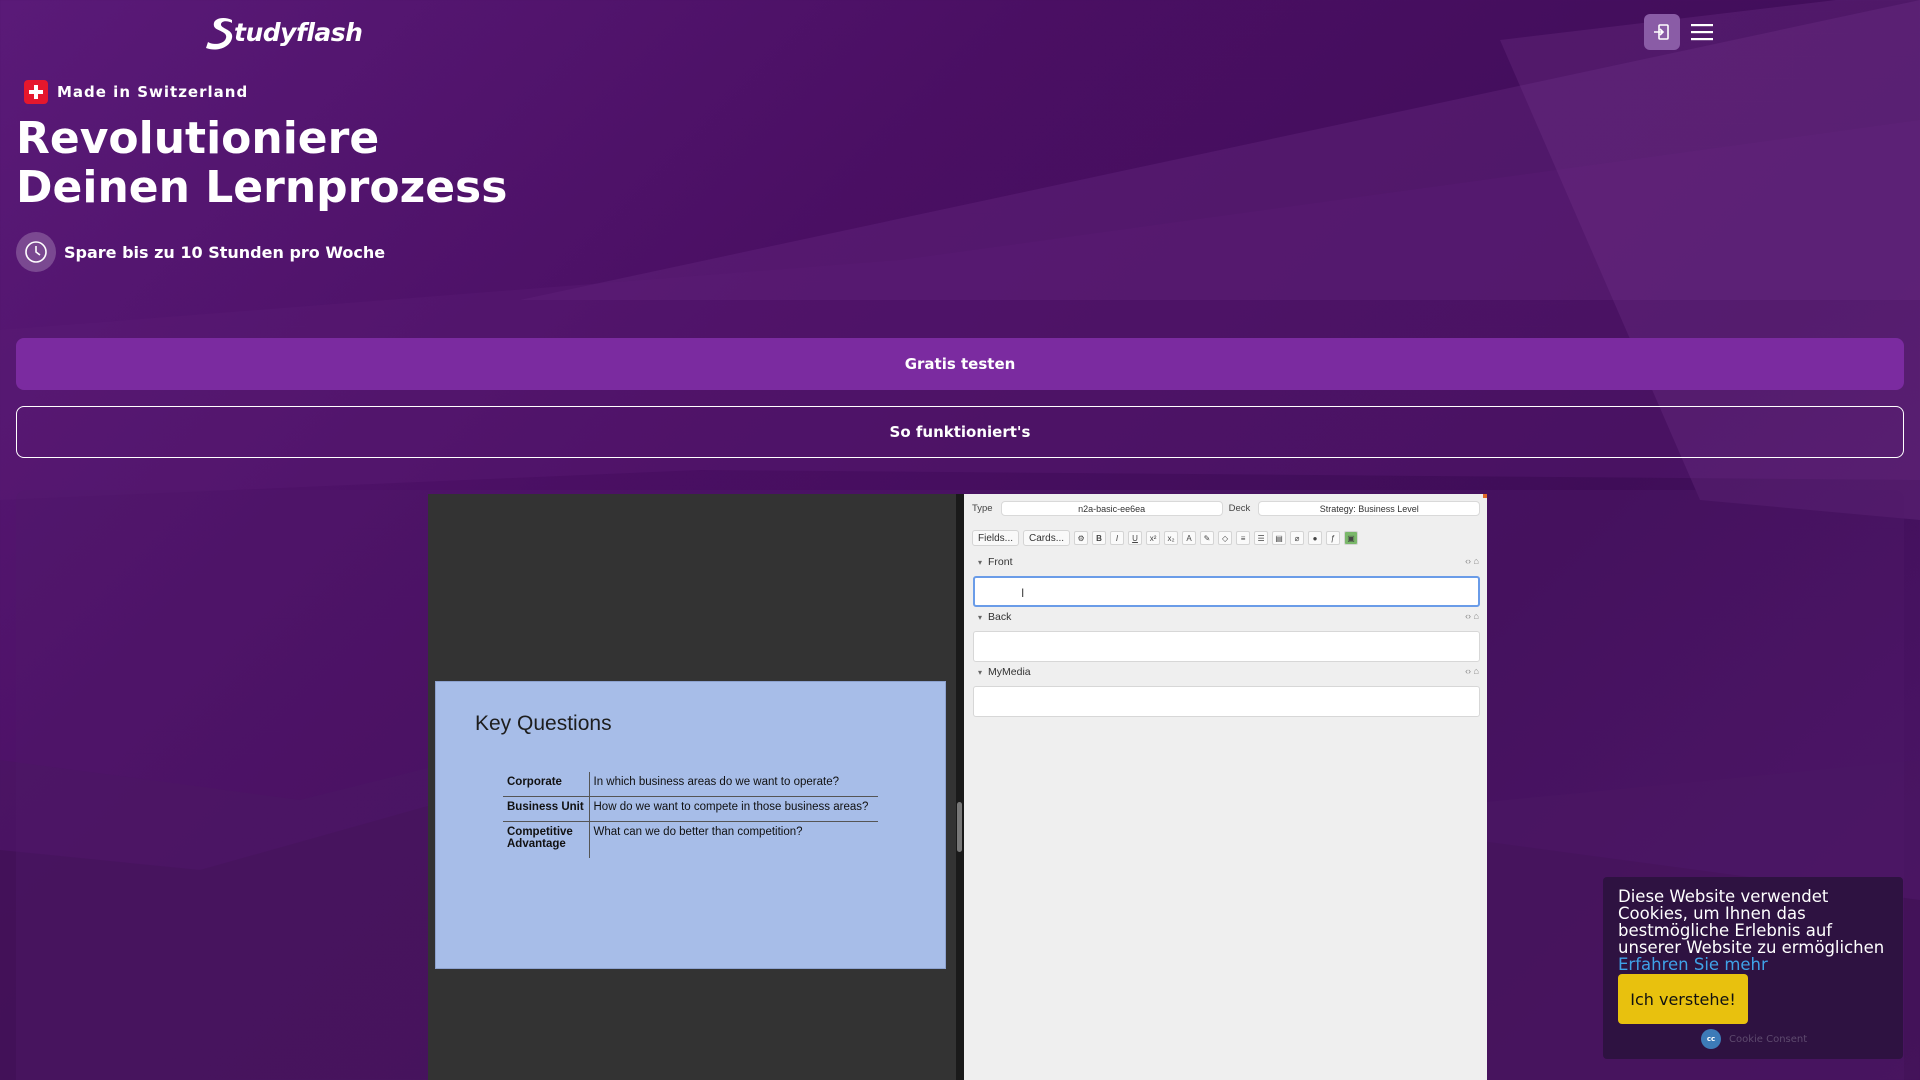 The width and height of the screenshot is (1920, 1080). Describe the element at coordinates (262, 187) in the screenshot. I see `hero-title-line-2: Deinen Lernprozess` at that location.